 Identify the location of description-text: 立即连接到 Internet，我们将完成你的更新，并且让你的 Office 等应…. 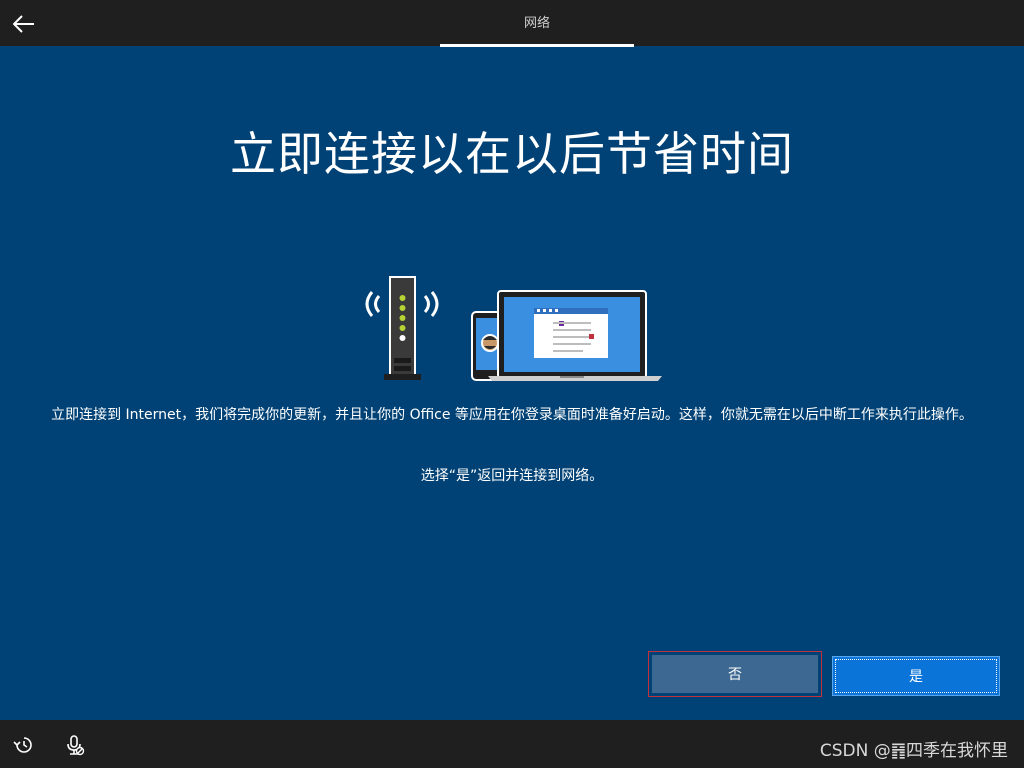
(512, 415).